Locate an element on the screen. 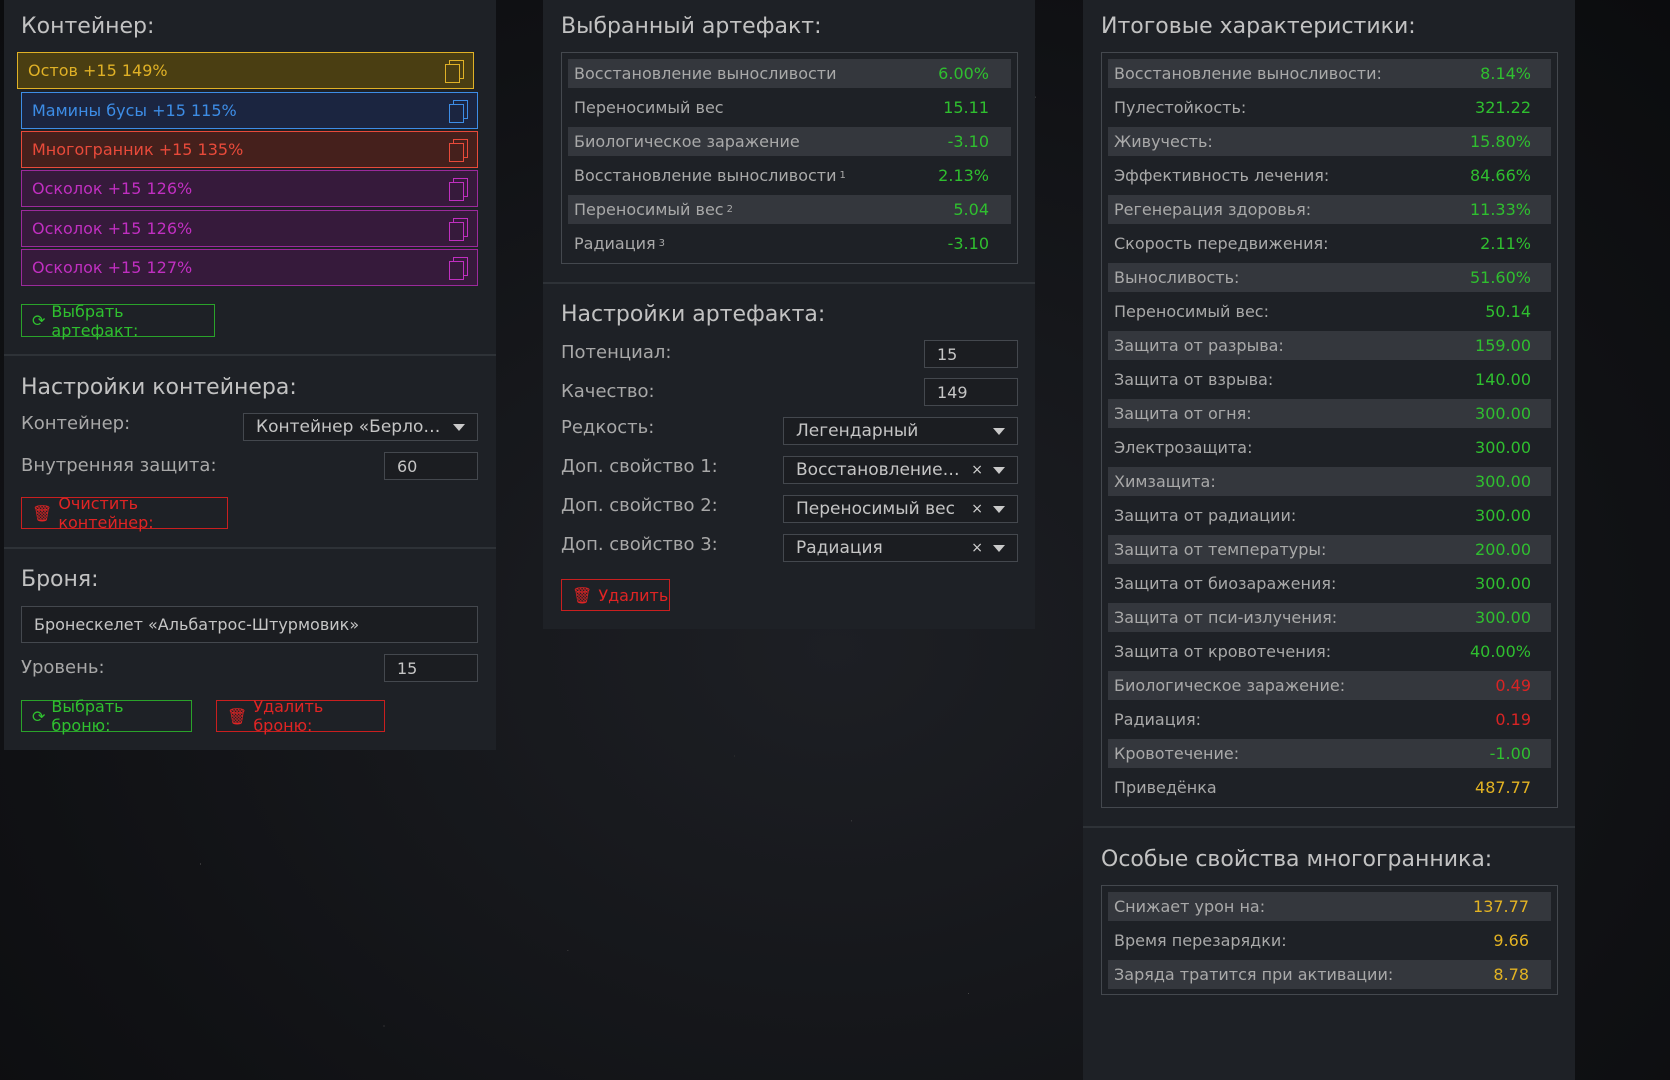 This screenshot has width=1670, height=1080. total-name: Выносливость: is located at coordinates (1177, 277).